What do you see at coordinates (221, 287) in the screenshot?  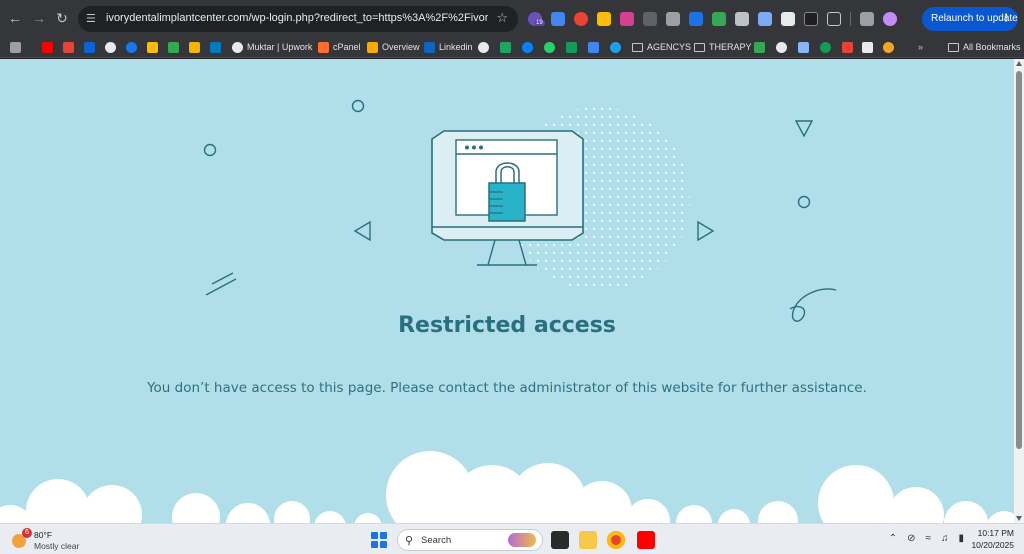 I see `deco-line` at bounding box center [221, 287].